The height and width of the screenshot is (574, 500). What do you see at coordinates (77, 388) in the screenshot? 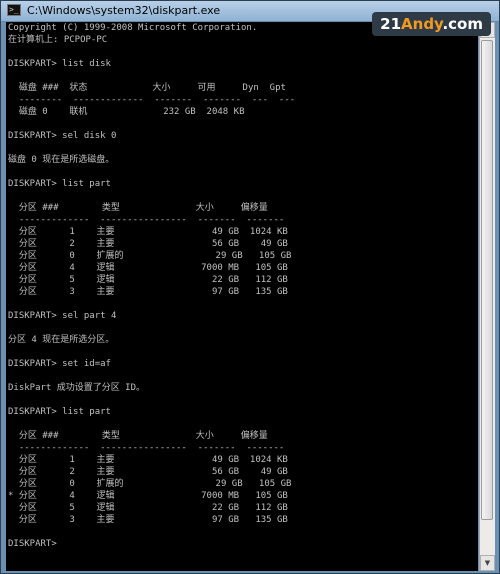
I see `console-line: DiskPart 成功设置了分区 ID。` at bounding box center [77, 388].